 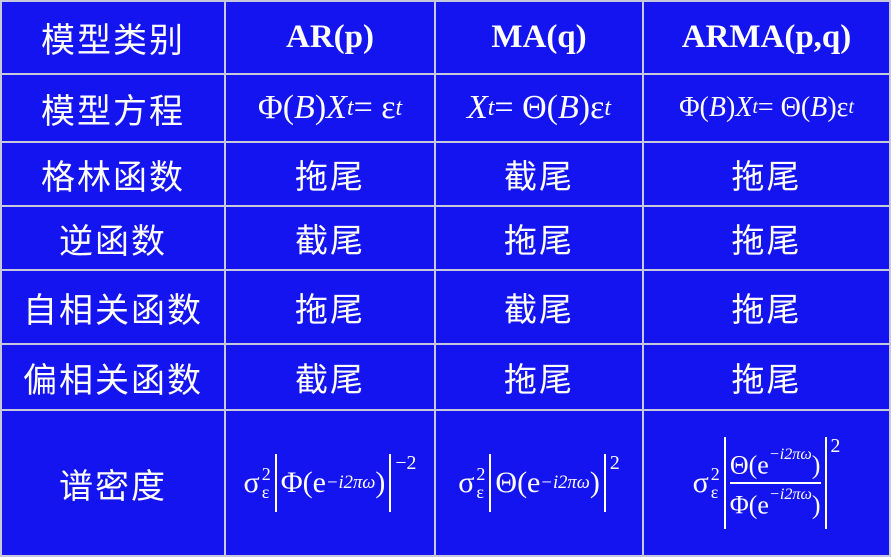 I want to click on ma-autocorrelation: 截尾, so click(x=539, y=307).